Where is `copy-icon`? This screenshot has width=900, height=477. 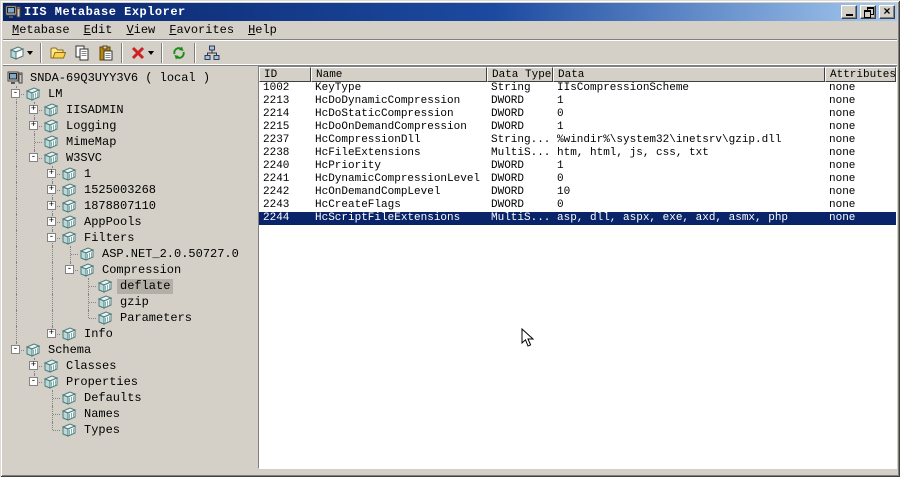 copy-icon is located at coordinates (81, 52).